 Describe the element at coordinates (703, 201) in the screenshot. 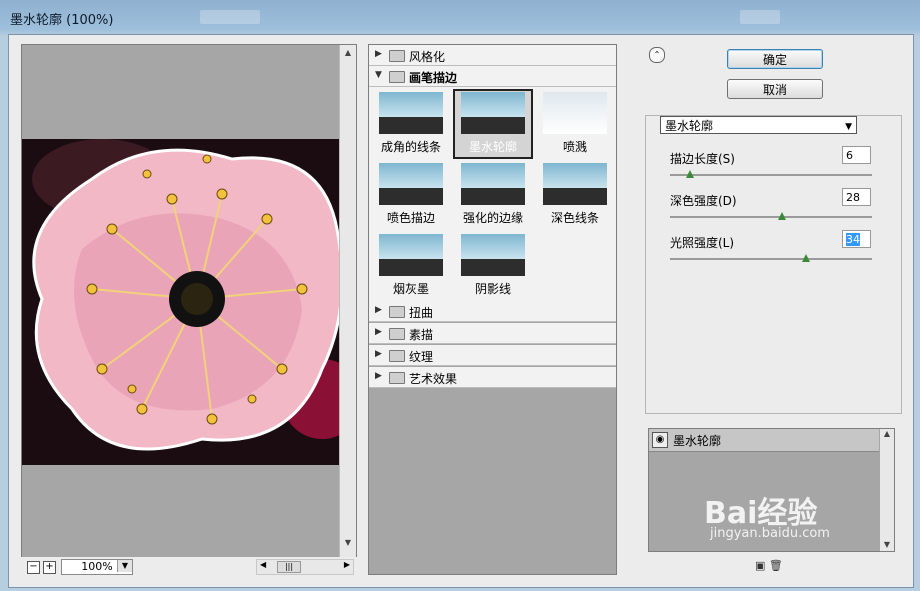

I see `param-label: 深色强度(D)` at that location.